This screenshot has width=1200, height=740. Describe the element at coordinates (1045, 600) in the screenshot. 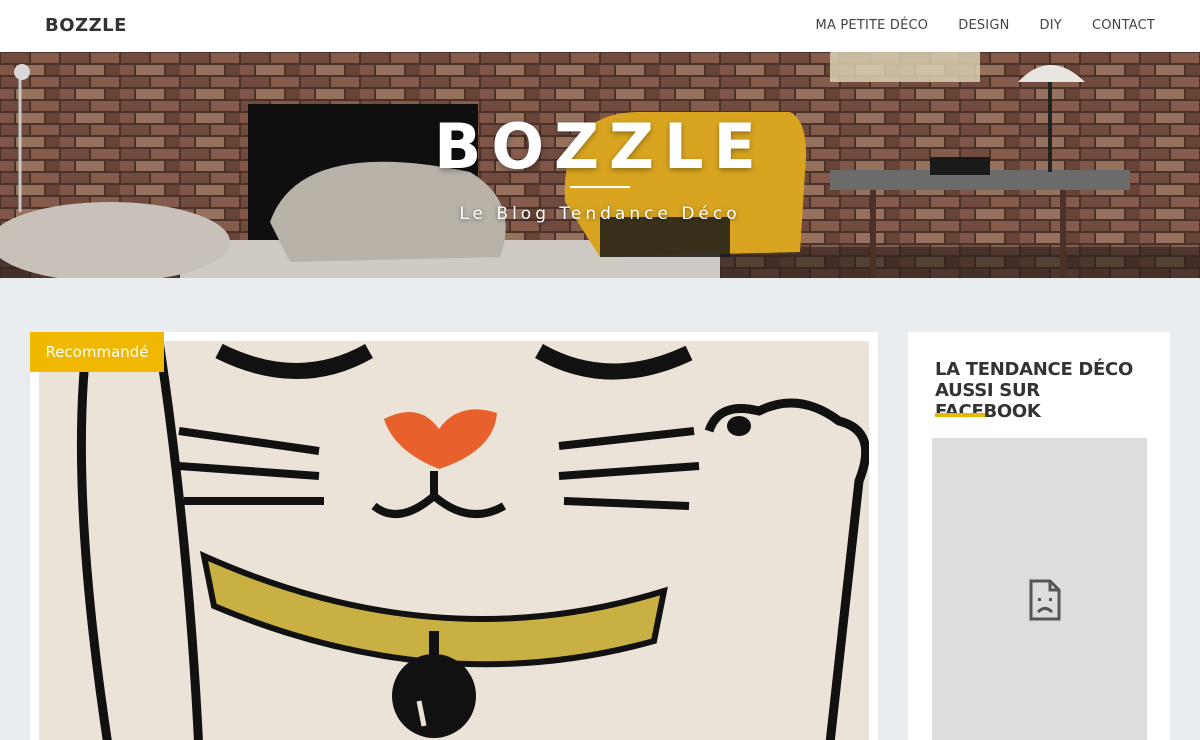

I see `broken-page-icon` at that location.